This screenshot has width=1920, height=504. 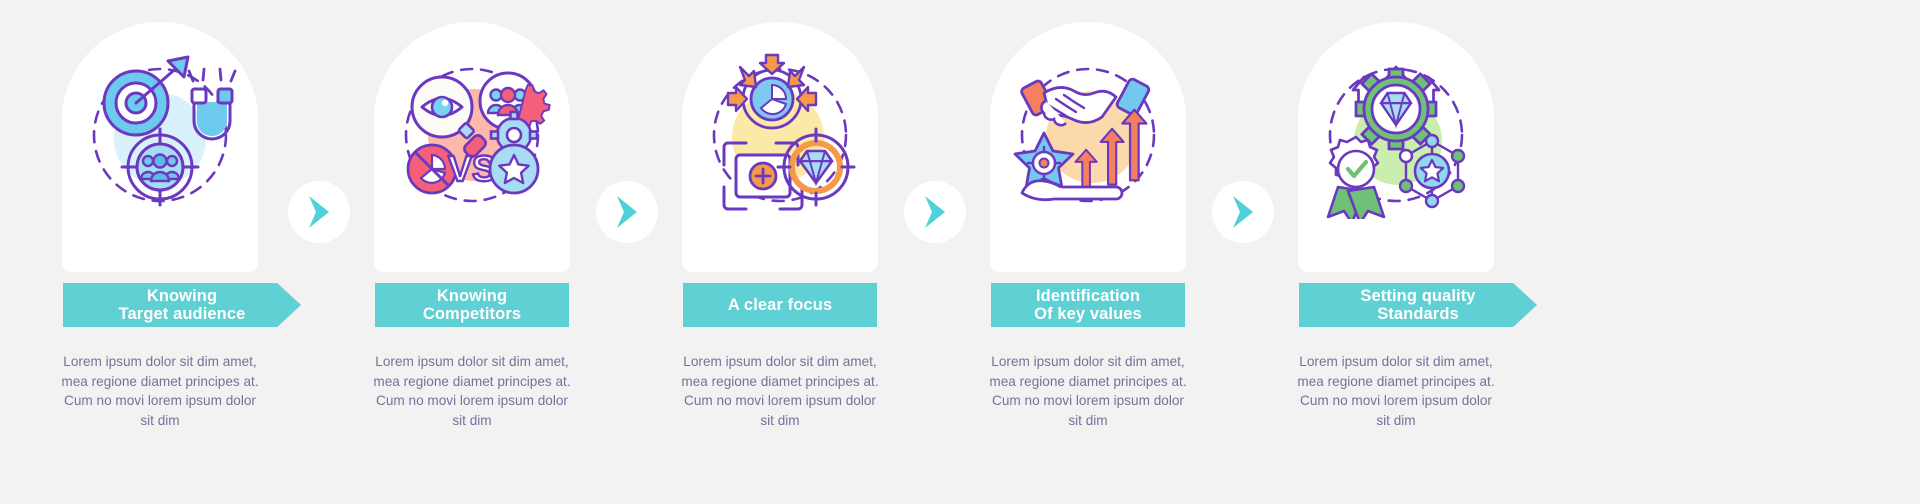 I want to click on step-1-banner: Knowing Target audience, so click(x=182, y=305).